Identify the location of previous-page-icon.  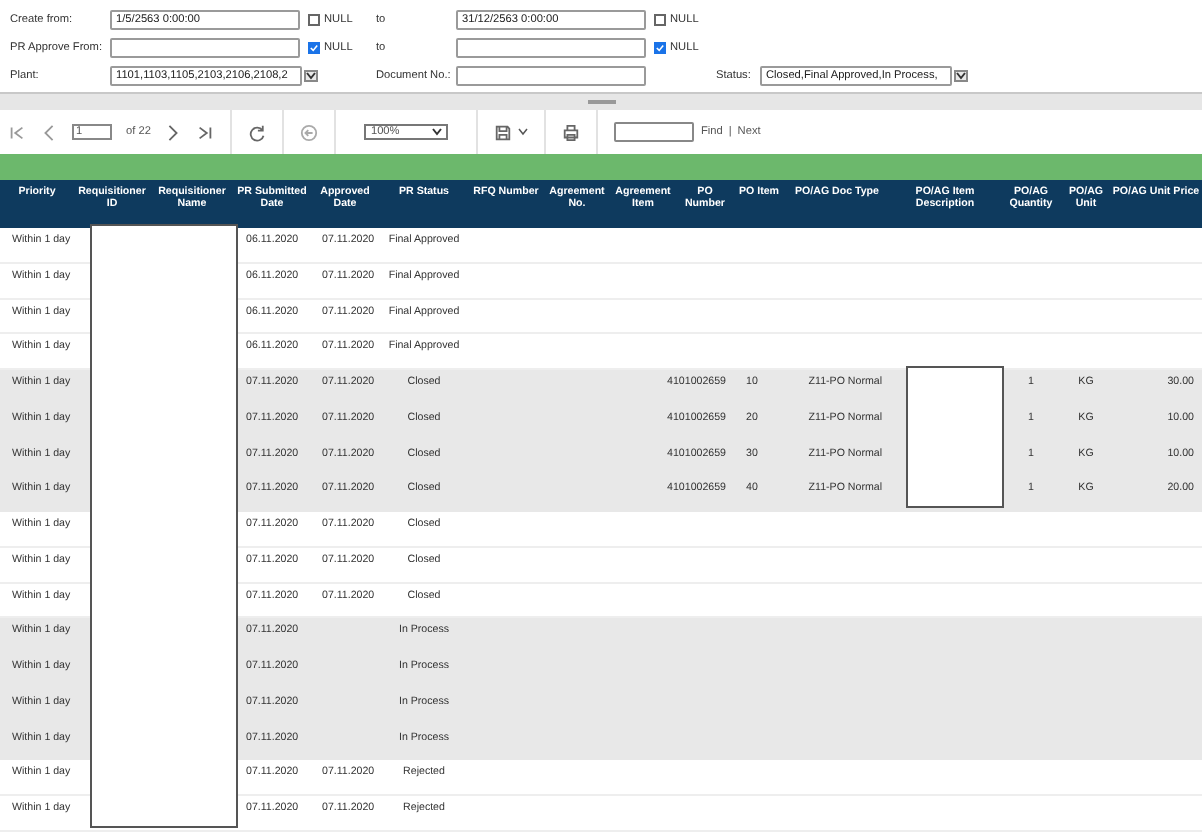
(49, 132).